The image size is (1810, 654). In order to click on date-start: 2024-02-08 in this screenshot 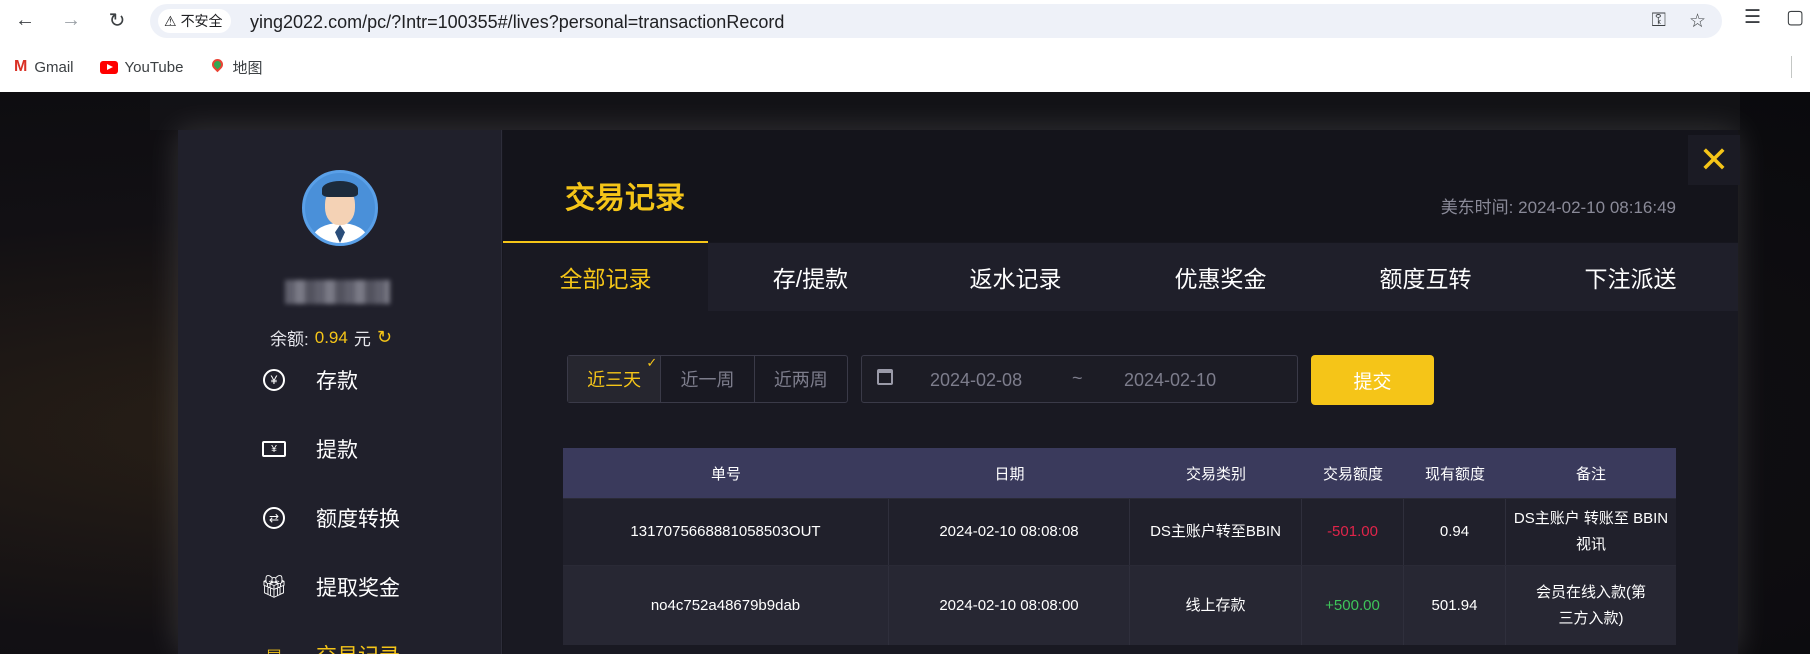, I will do `click(976, 380)`.